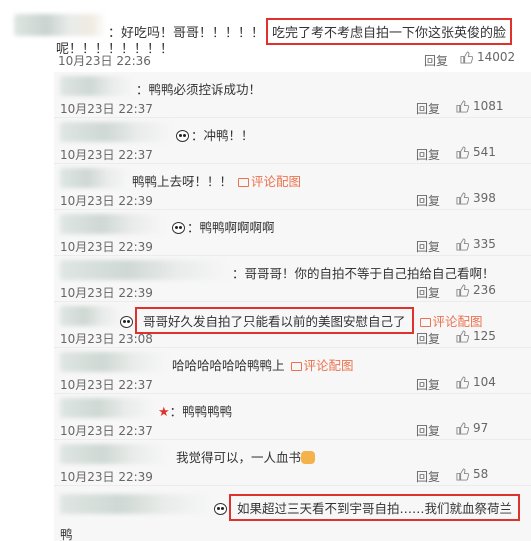  What do you see at coordinates (488, 106) in the screenshot?
I see `like-count: 1081` at bounding box center [488, 106].